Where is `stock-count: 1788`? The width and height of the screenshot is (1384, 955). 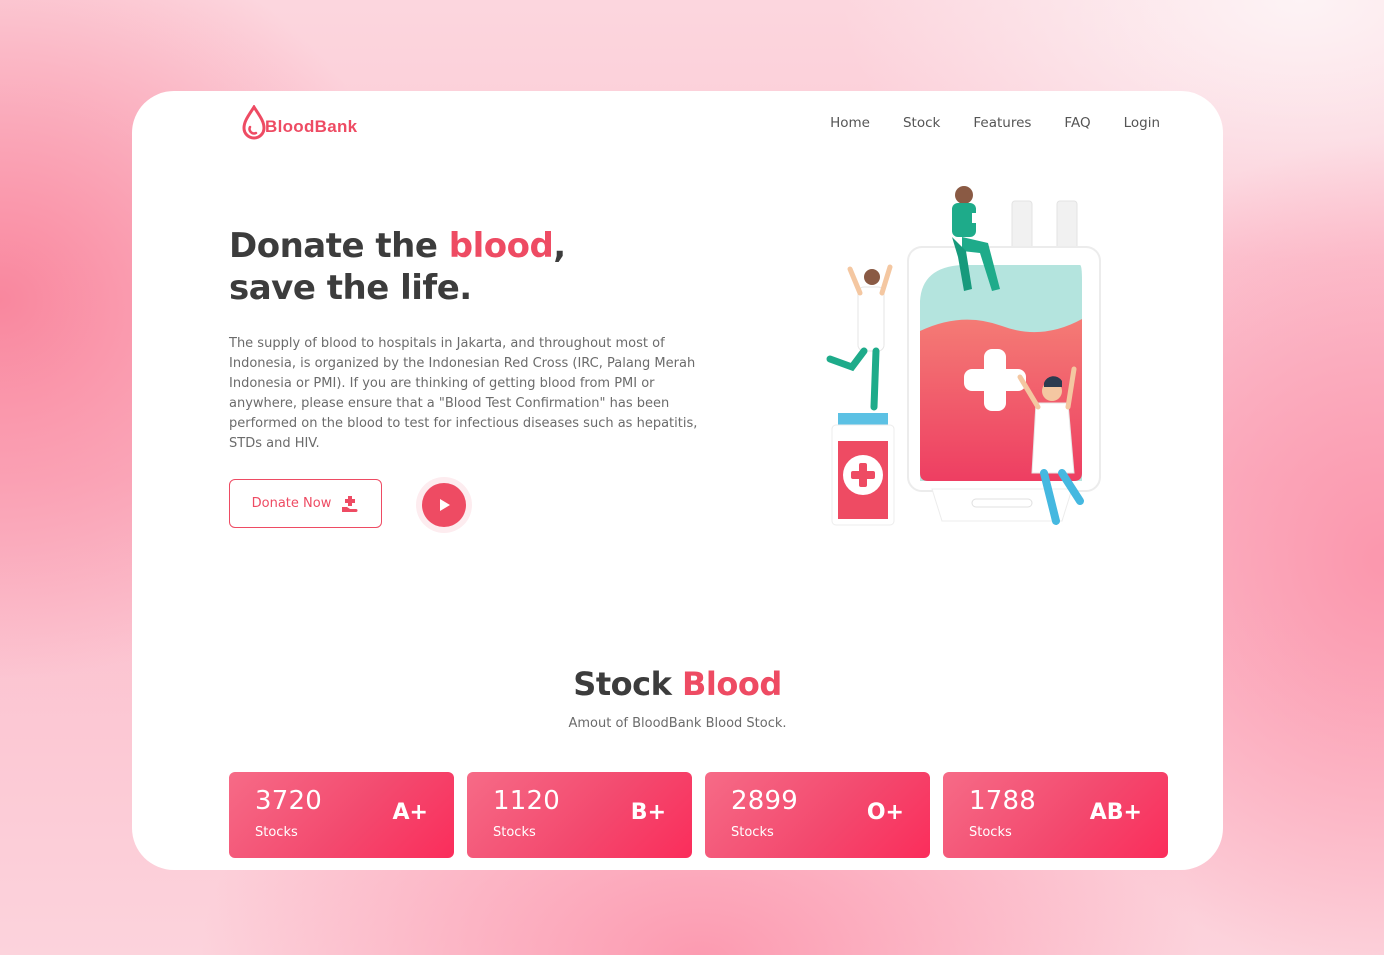
stock-count: 1788 is located at coordinates (1002, 801).